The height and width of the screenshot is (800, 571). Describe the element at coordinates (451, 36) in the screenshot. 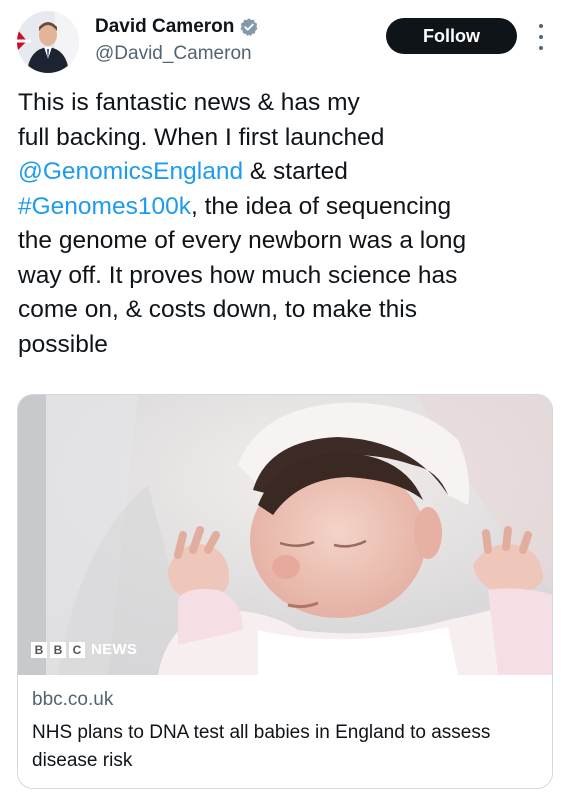

I see `follow-button: Follow` at that location.